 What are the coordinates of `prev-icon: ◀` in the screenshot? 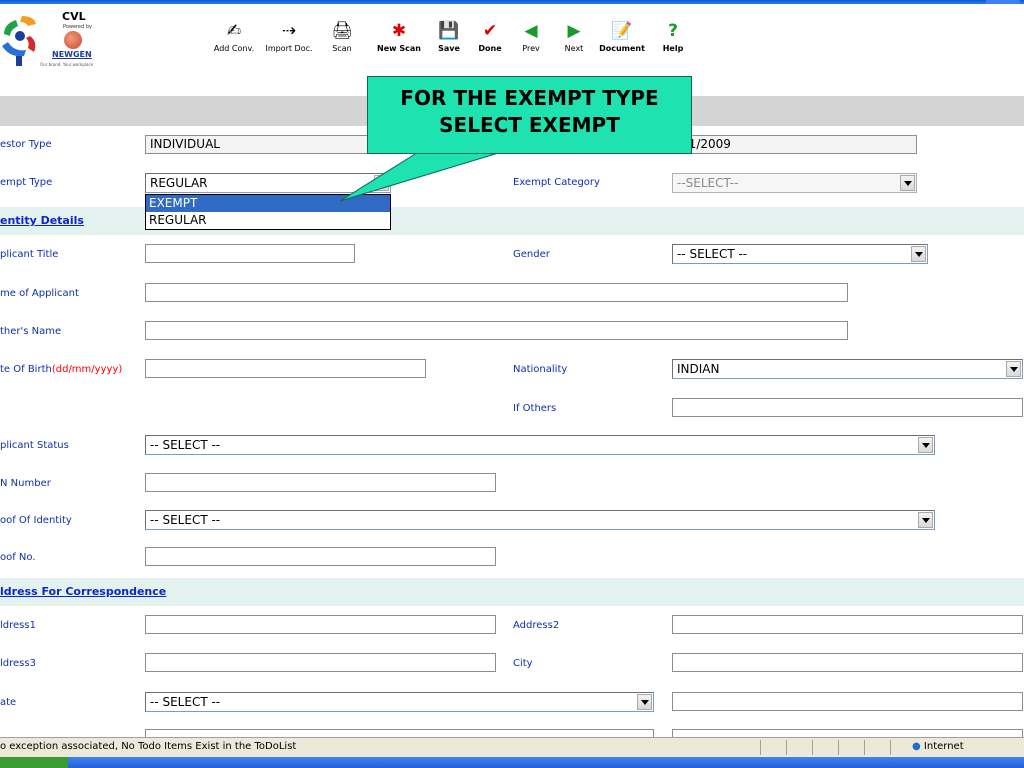 It's located at (531, 31).